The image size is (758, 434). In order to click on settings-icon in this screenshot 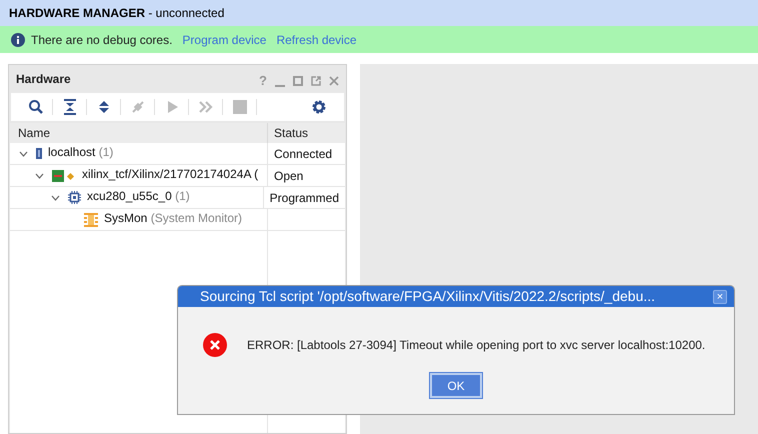, I will do `click(319, 107)`.